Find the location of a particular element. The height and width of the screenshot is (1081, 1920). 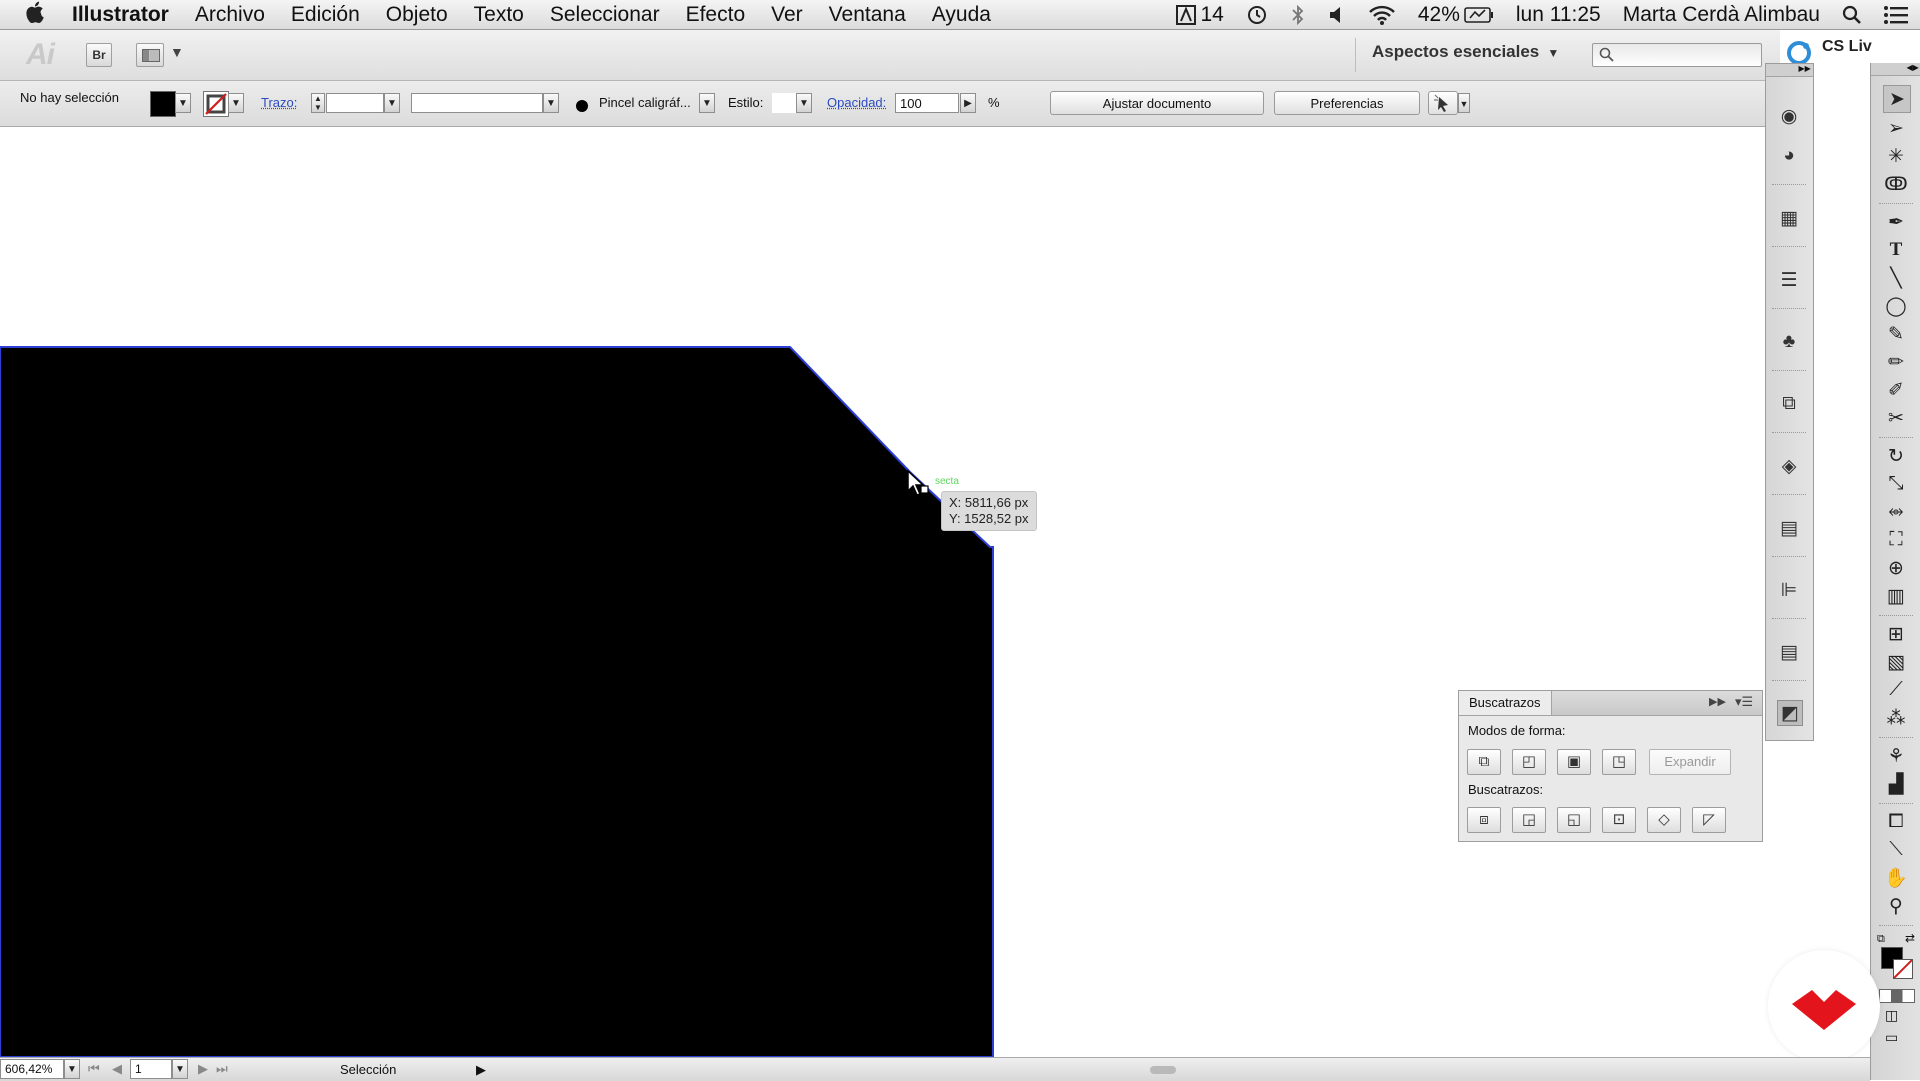

apple-icon is located at coordinates (29, 15).